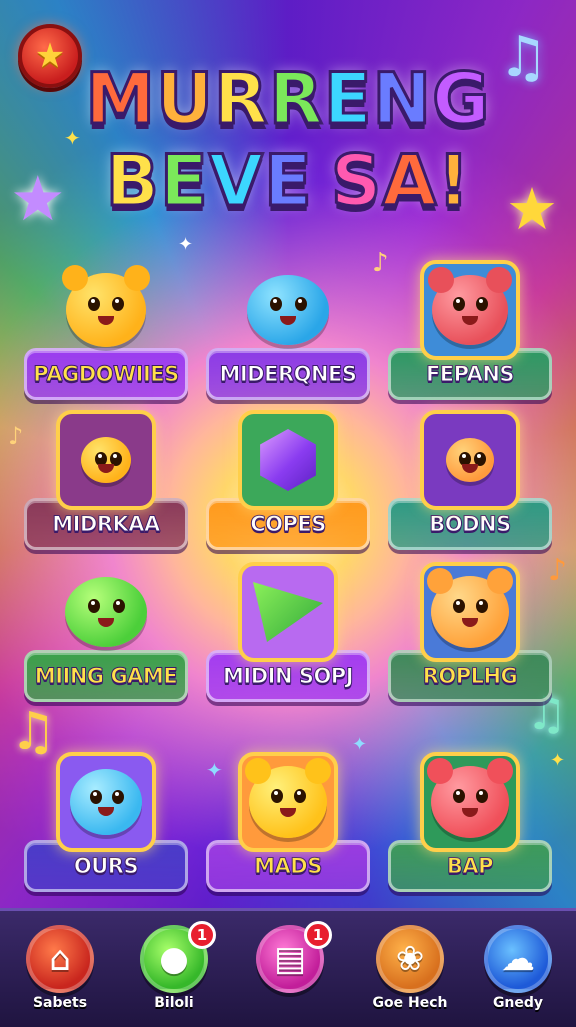  Describe the element at coordinates (185, 99) in the screenshot. I see `title-letter: U` at that location.